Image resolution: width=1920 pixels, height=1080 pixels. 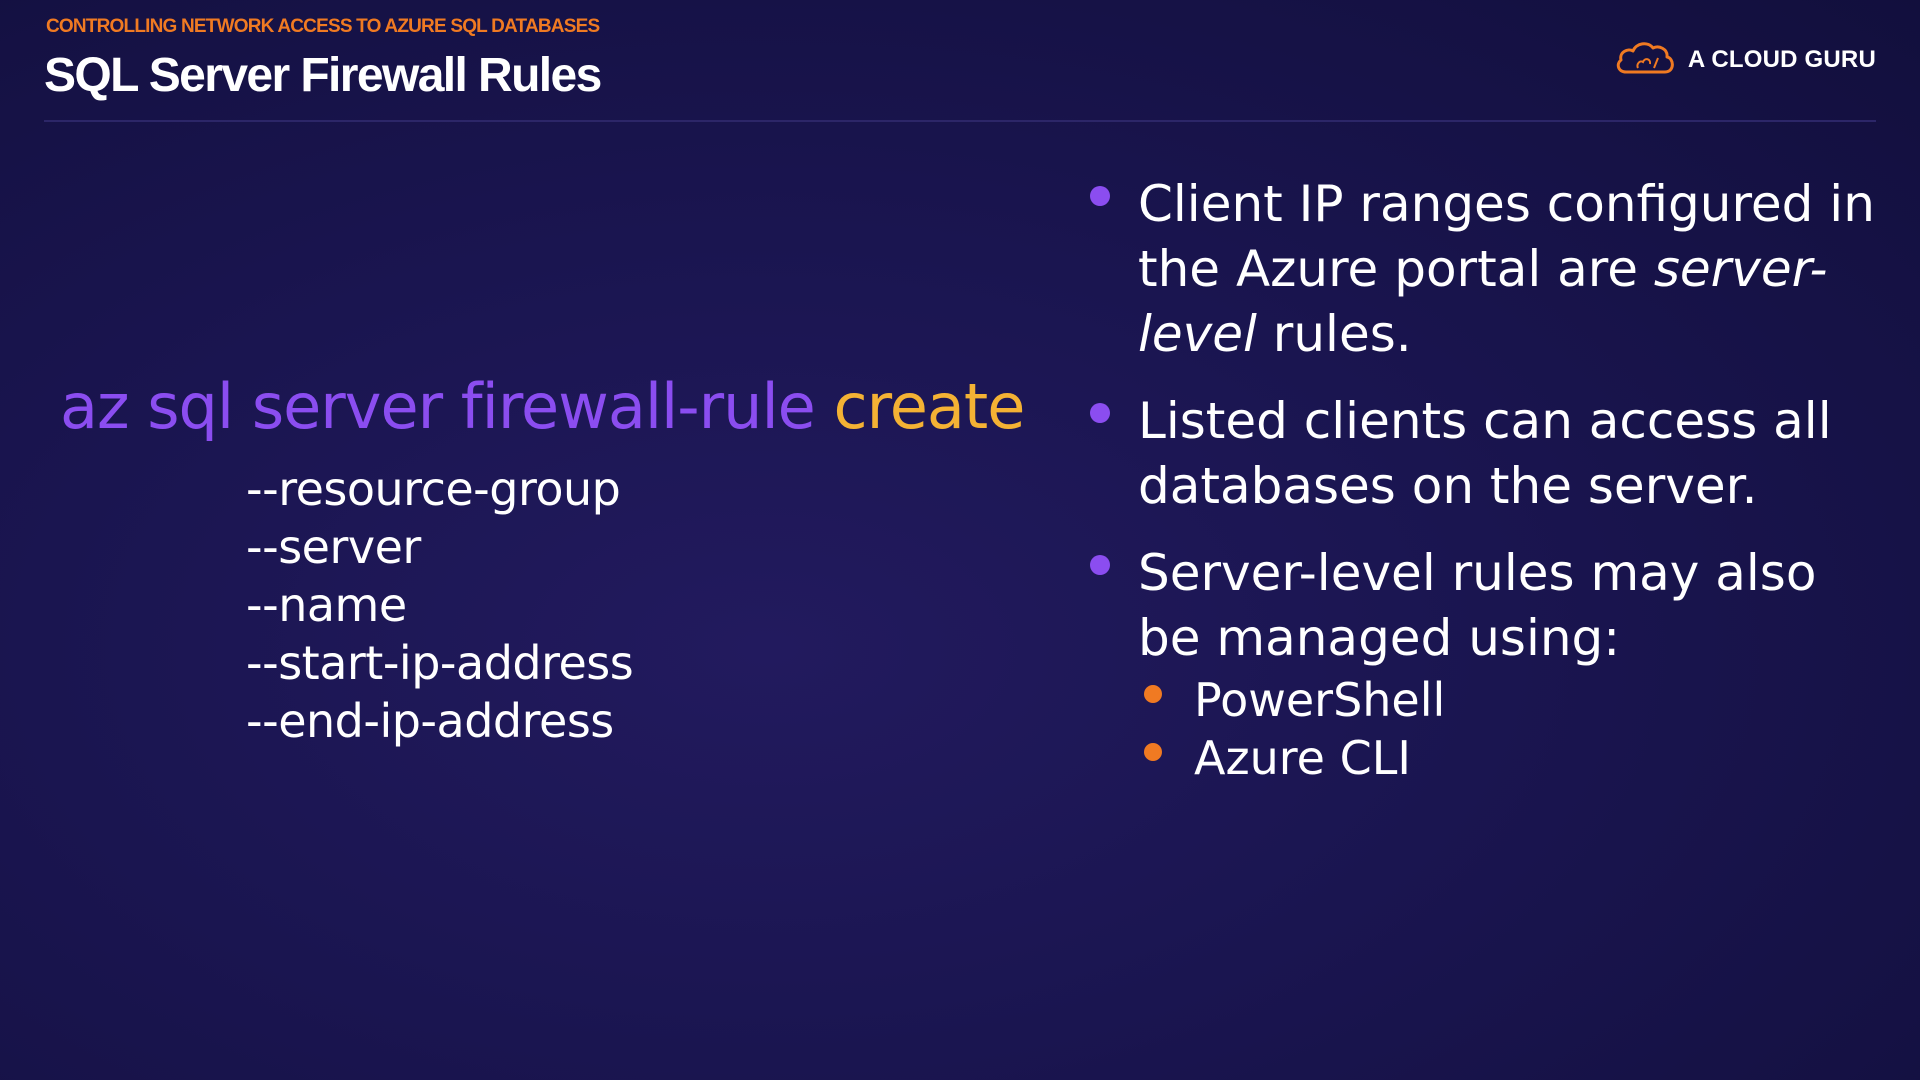 I want to click on cli-command-base: az sql server firewall-rule, so click(x=438, y=406).